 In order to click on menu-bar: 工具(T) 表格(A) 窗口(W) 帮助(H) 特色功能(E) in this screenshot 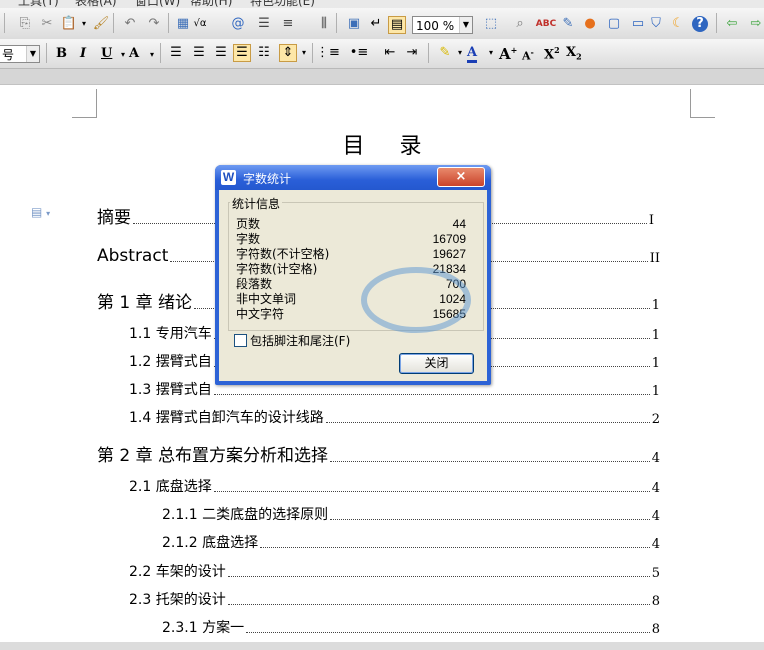, I will do `click(382, 4)`.